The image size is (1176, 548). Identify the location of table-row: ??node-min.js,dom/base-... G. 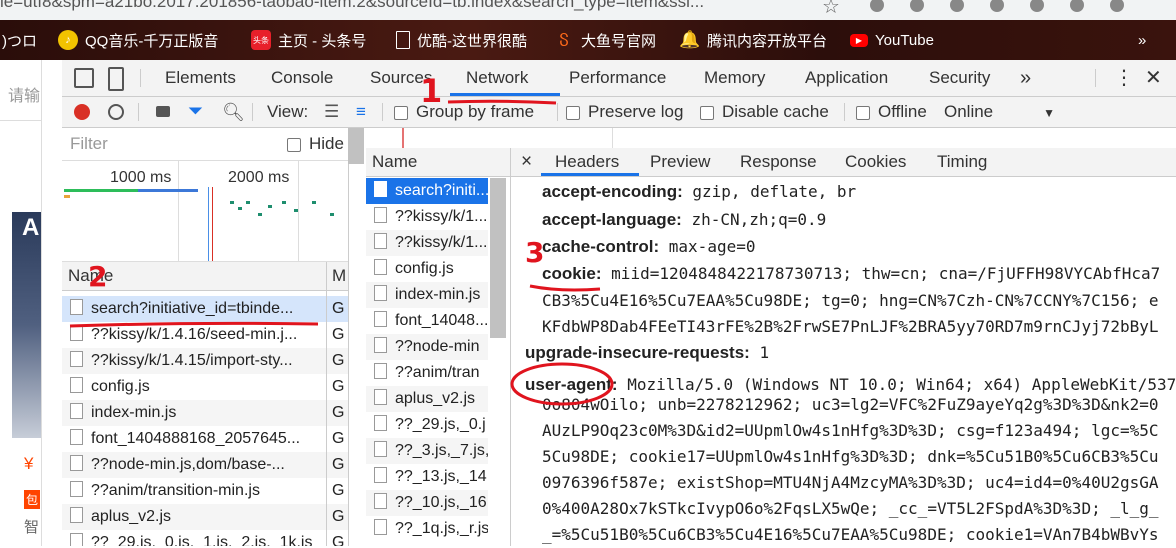
(205, 465).